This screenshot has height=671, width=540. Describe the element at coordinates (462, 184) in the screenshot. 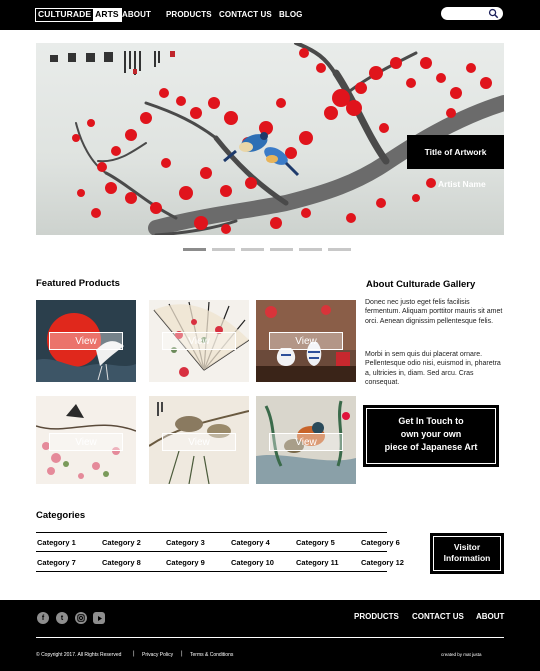

I see `hero-artist-name: Artist Name` at that location.